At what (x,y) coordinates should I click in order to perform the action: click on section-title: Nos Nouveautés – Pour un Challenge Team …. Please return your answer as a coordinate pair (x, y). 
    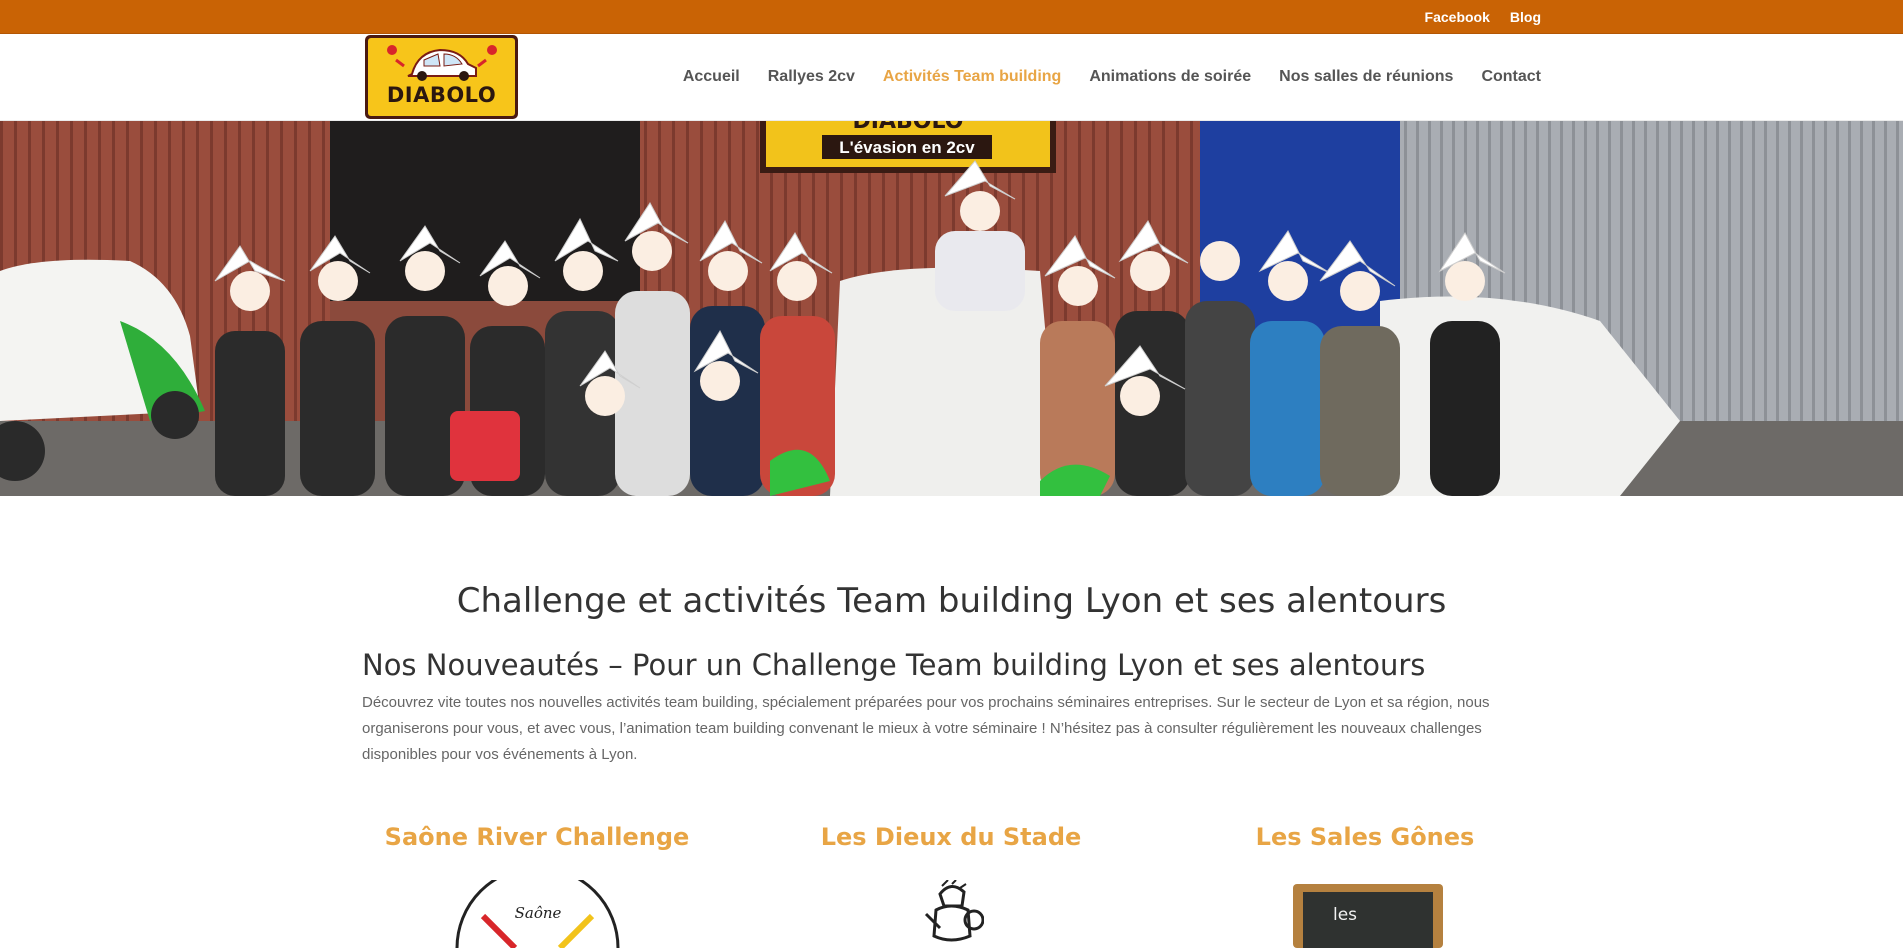
    Looking at the image, I should click on (894, 665).